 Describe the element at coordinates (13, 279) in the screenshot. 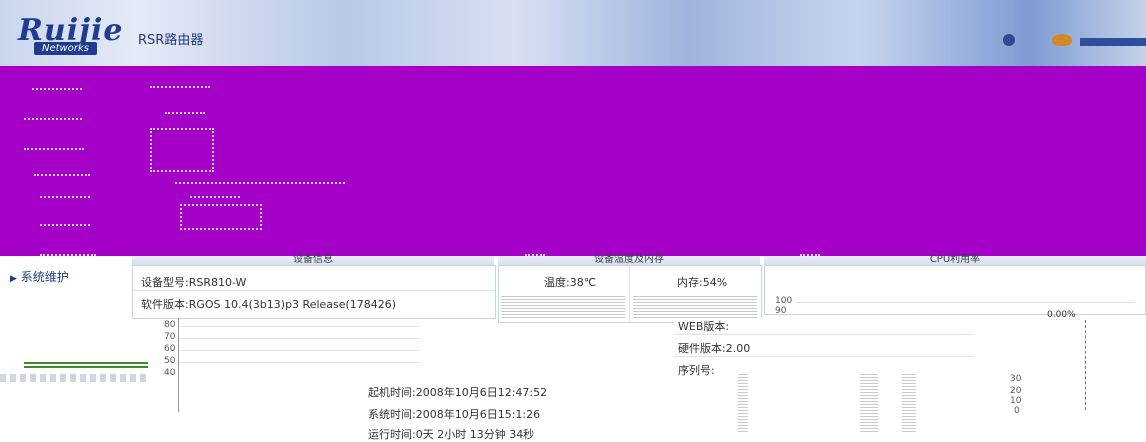

I see `triangle-right-icon: ▶` at that location.